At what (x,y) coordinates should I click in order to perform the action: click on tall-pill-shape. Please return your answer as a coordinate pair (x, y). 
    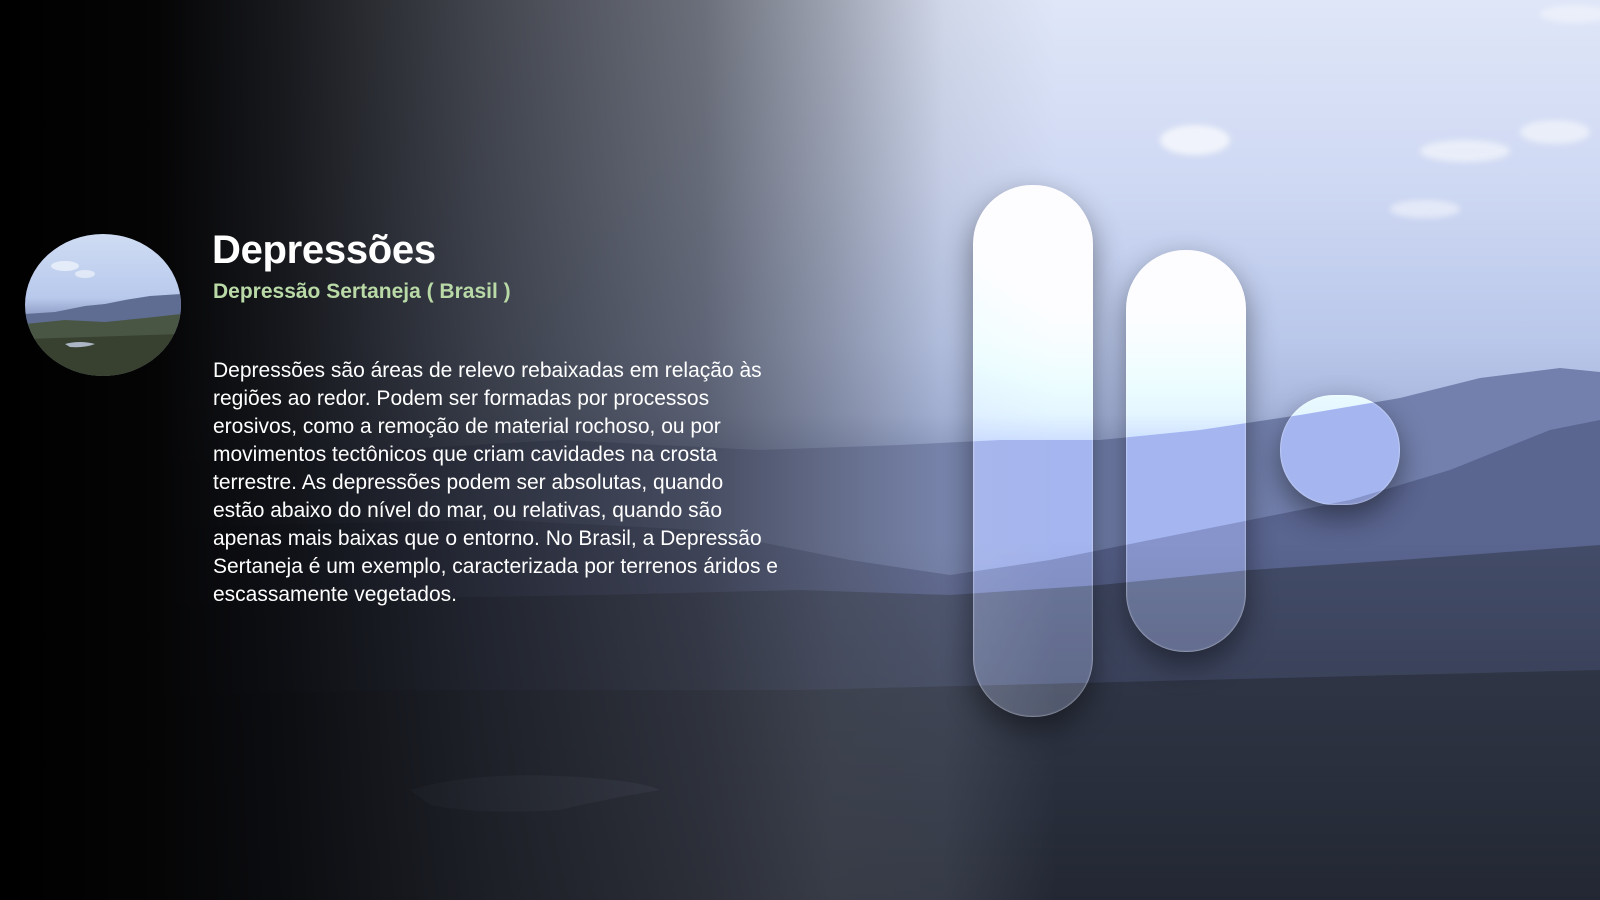
    Looking at the image, I should click on (1033, 451).